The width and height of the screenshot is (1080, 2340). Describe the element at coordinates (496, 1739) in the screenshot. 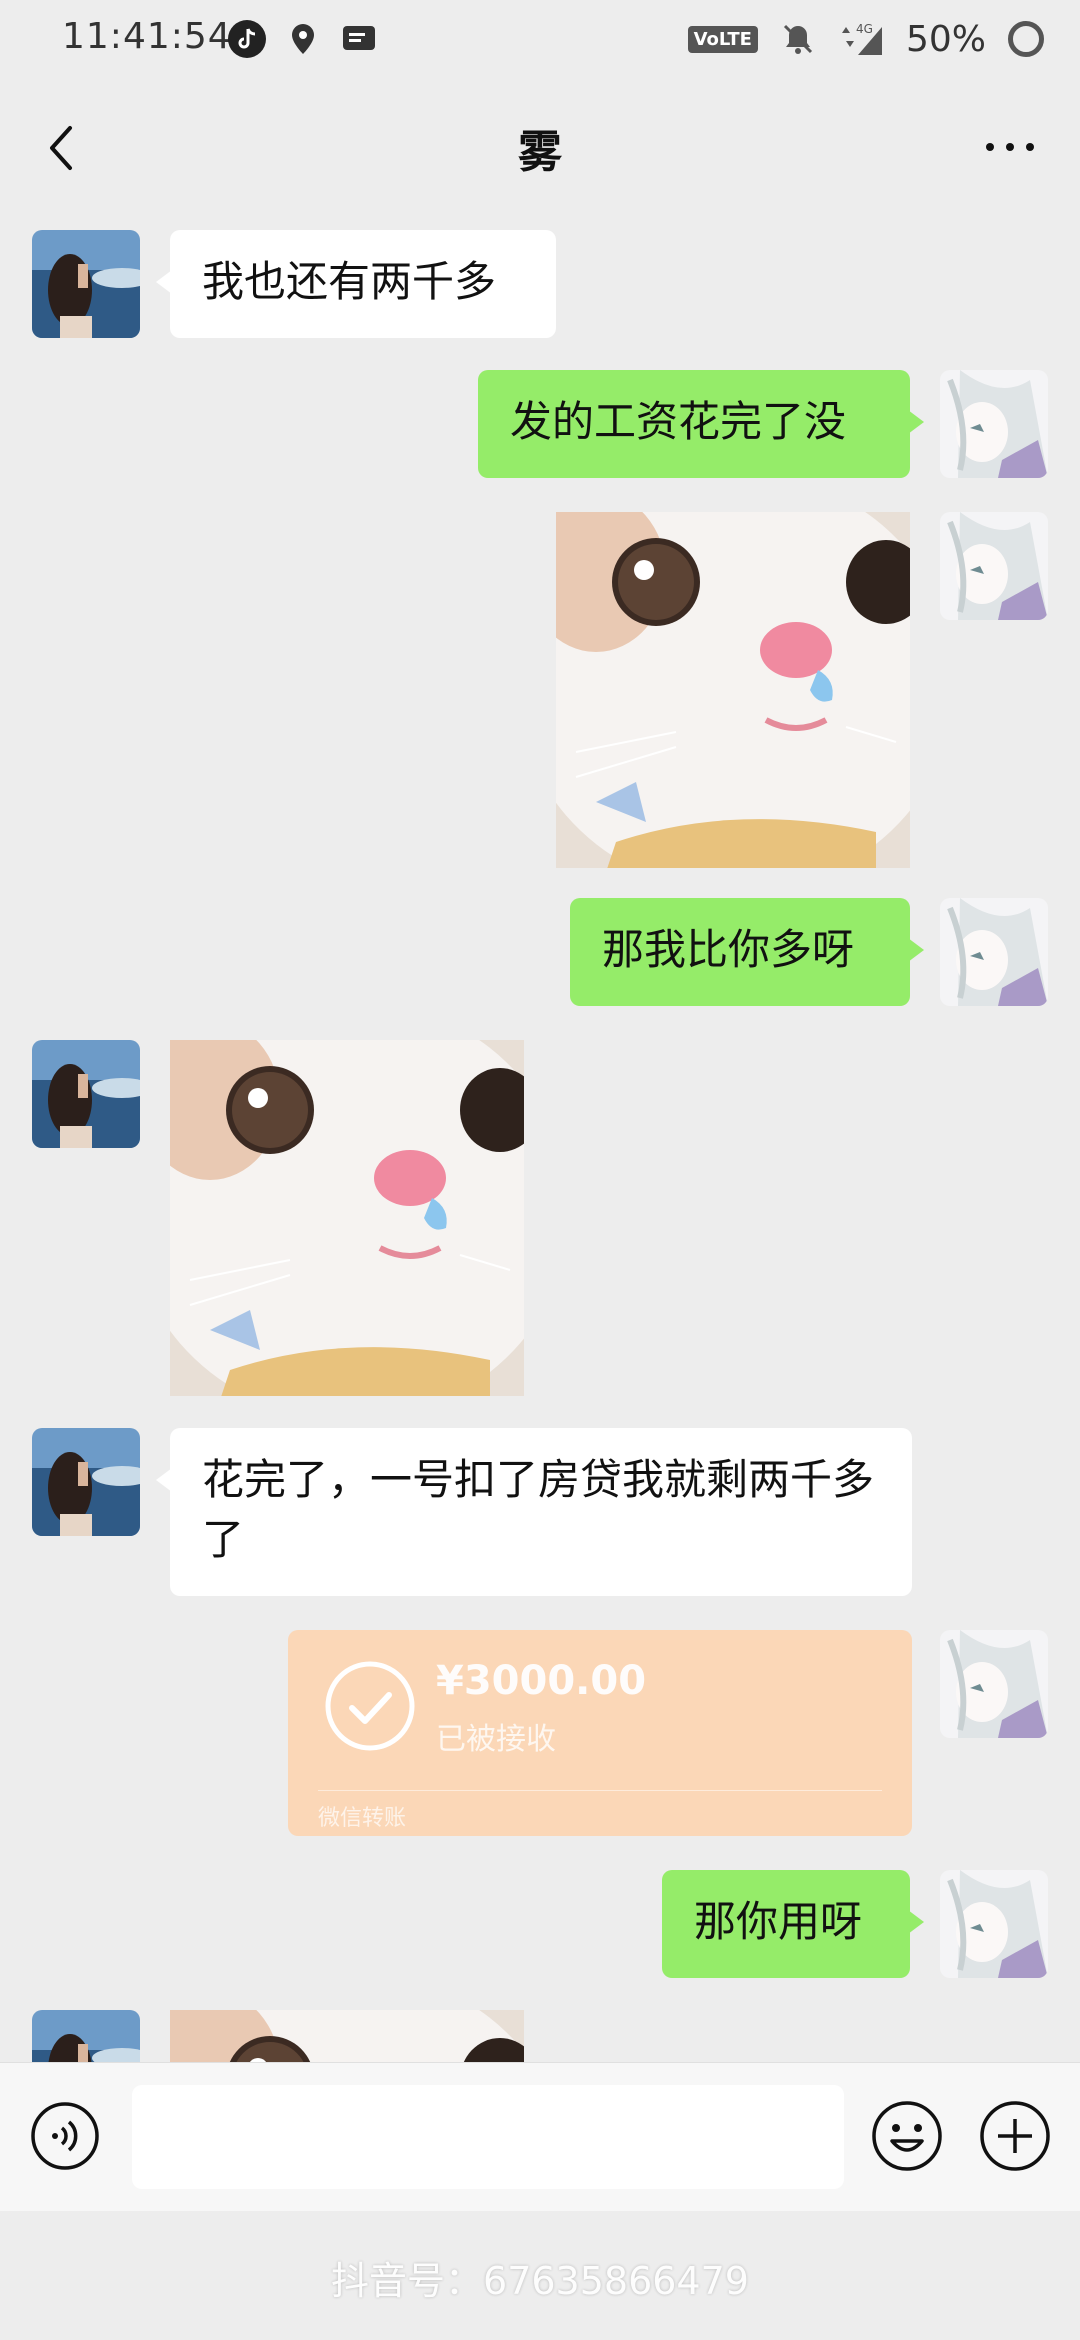

I see `transfer-status: 已被接收` at that location.